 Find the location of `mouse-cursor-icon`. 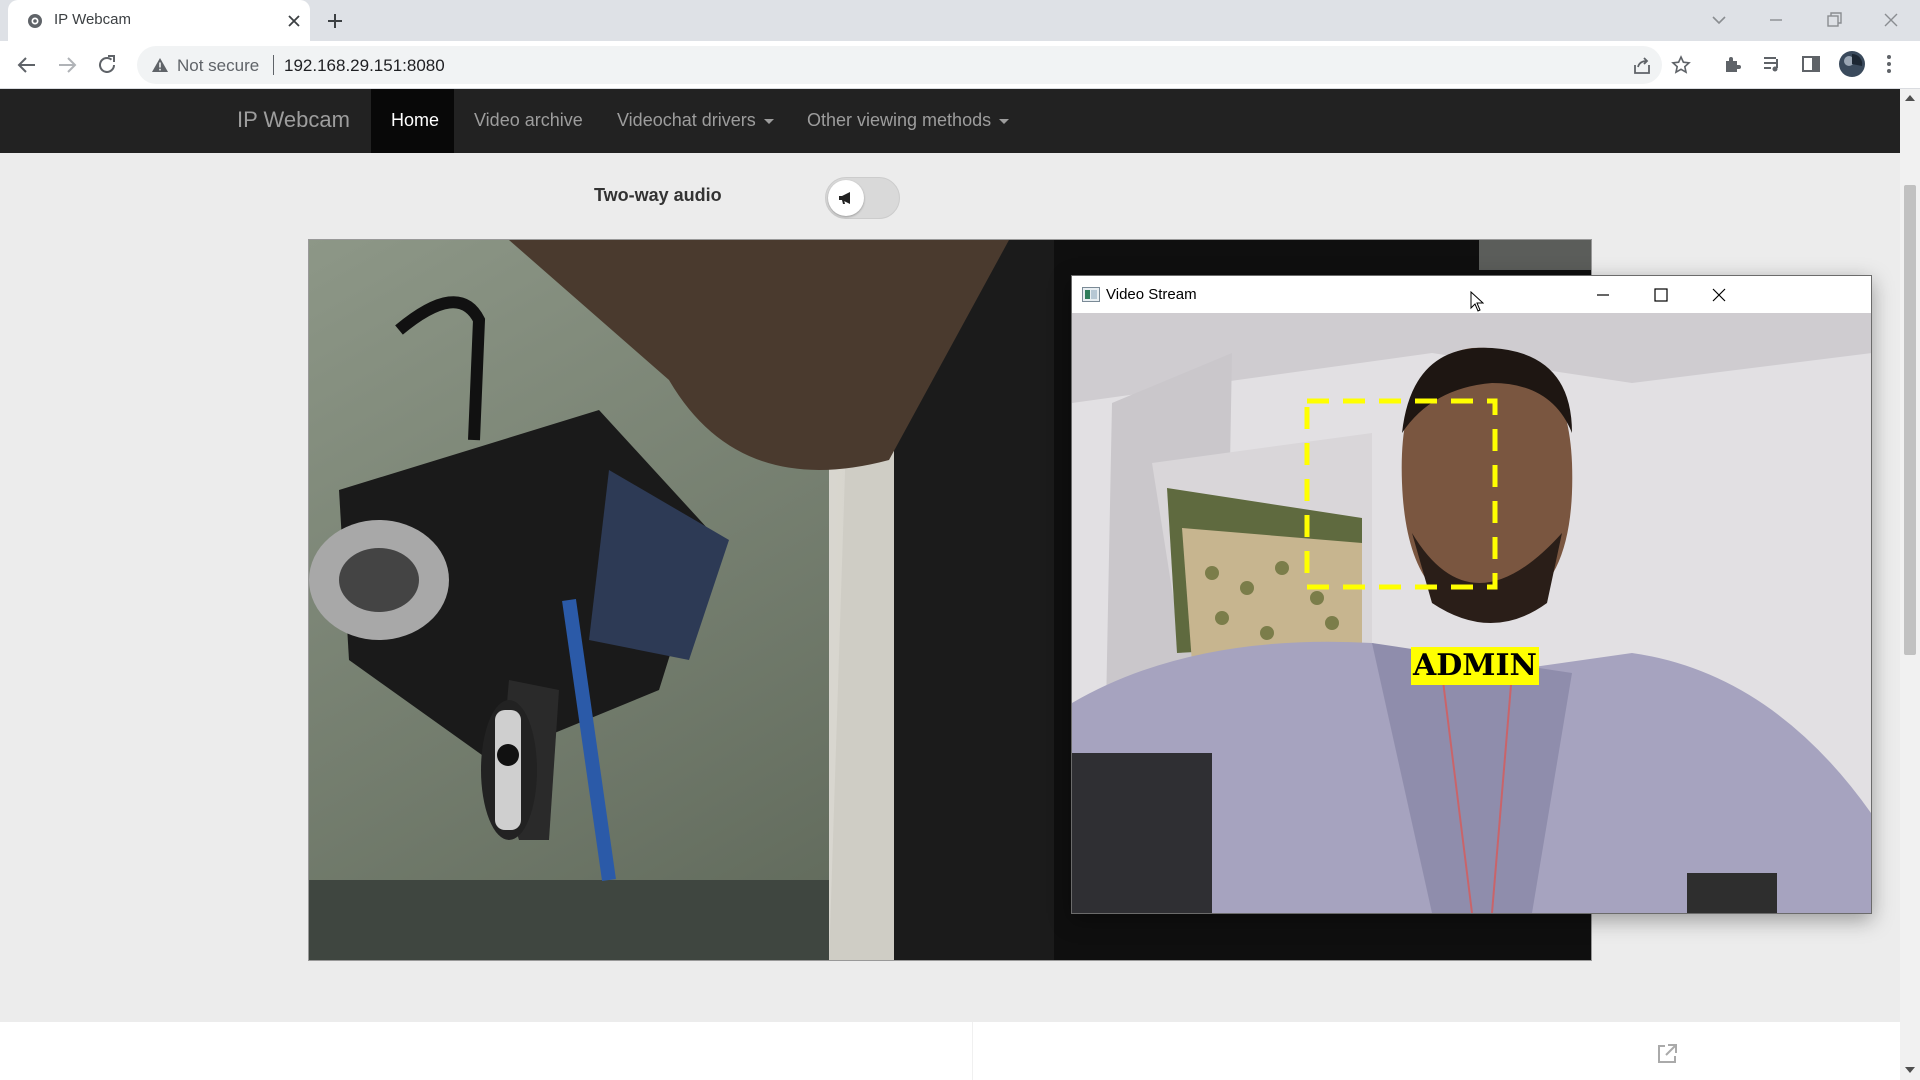

mouse-cursor-icon is located at coordinates (1477, 302).